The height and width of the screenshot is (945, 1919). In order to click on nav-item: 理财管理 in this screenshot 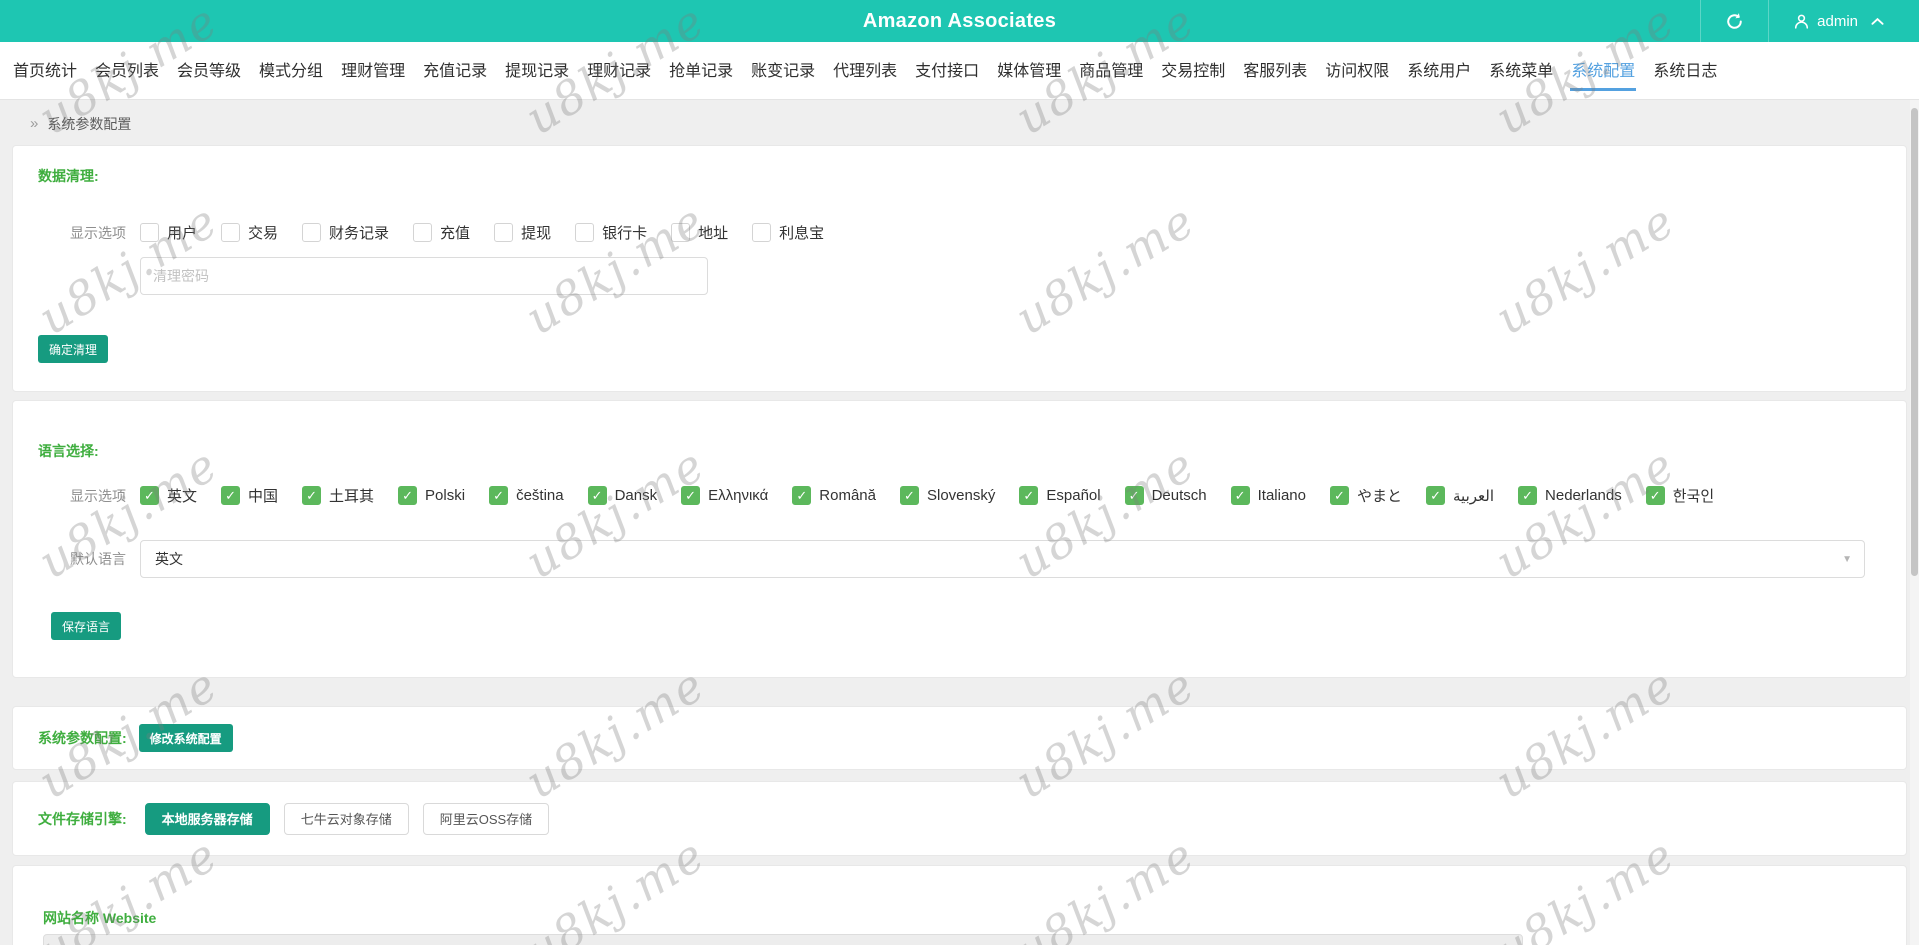, I will do `click(373, 71)`.